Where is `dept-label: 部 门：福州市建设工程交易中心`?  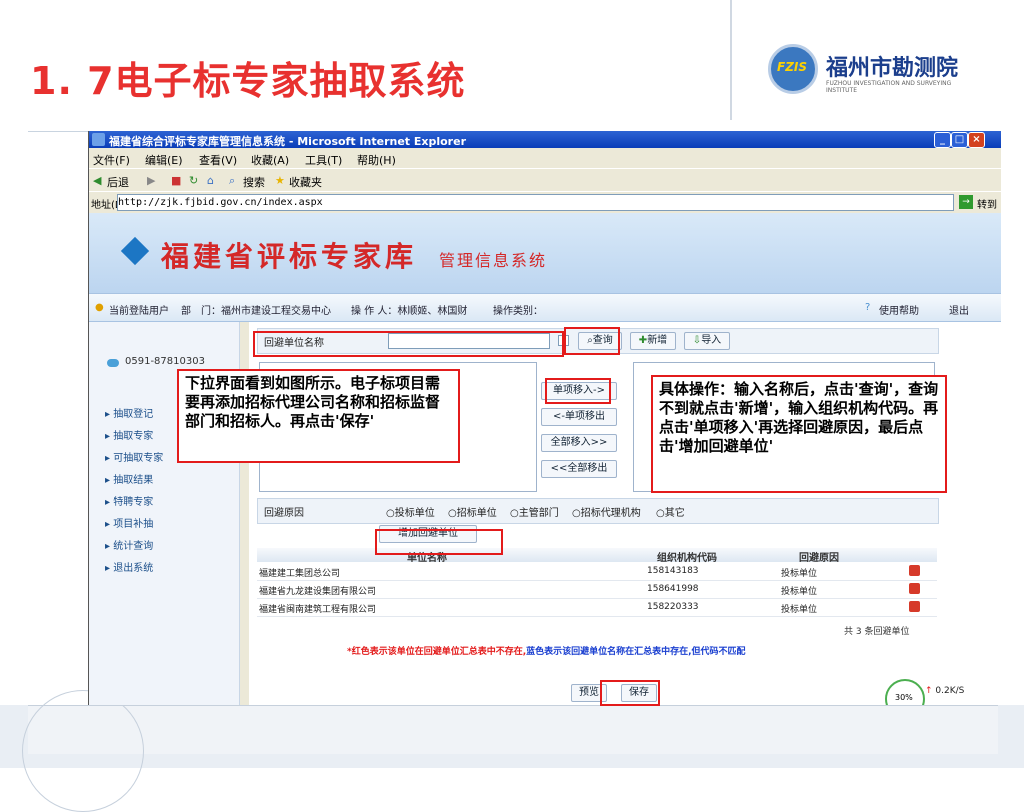 dept-label: 部 门：福州市建设工程交易中心 is located at coordinates (256, 311).